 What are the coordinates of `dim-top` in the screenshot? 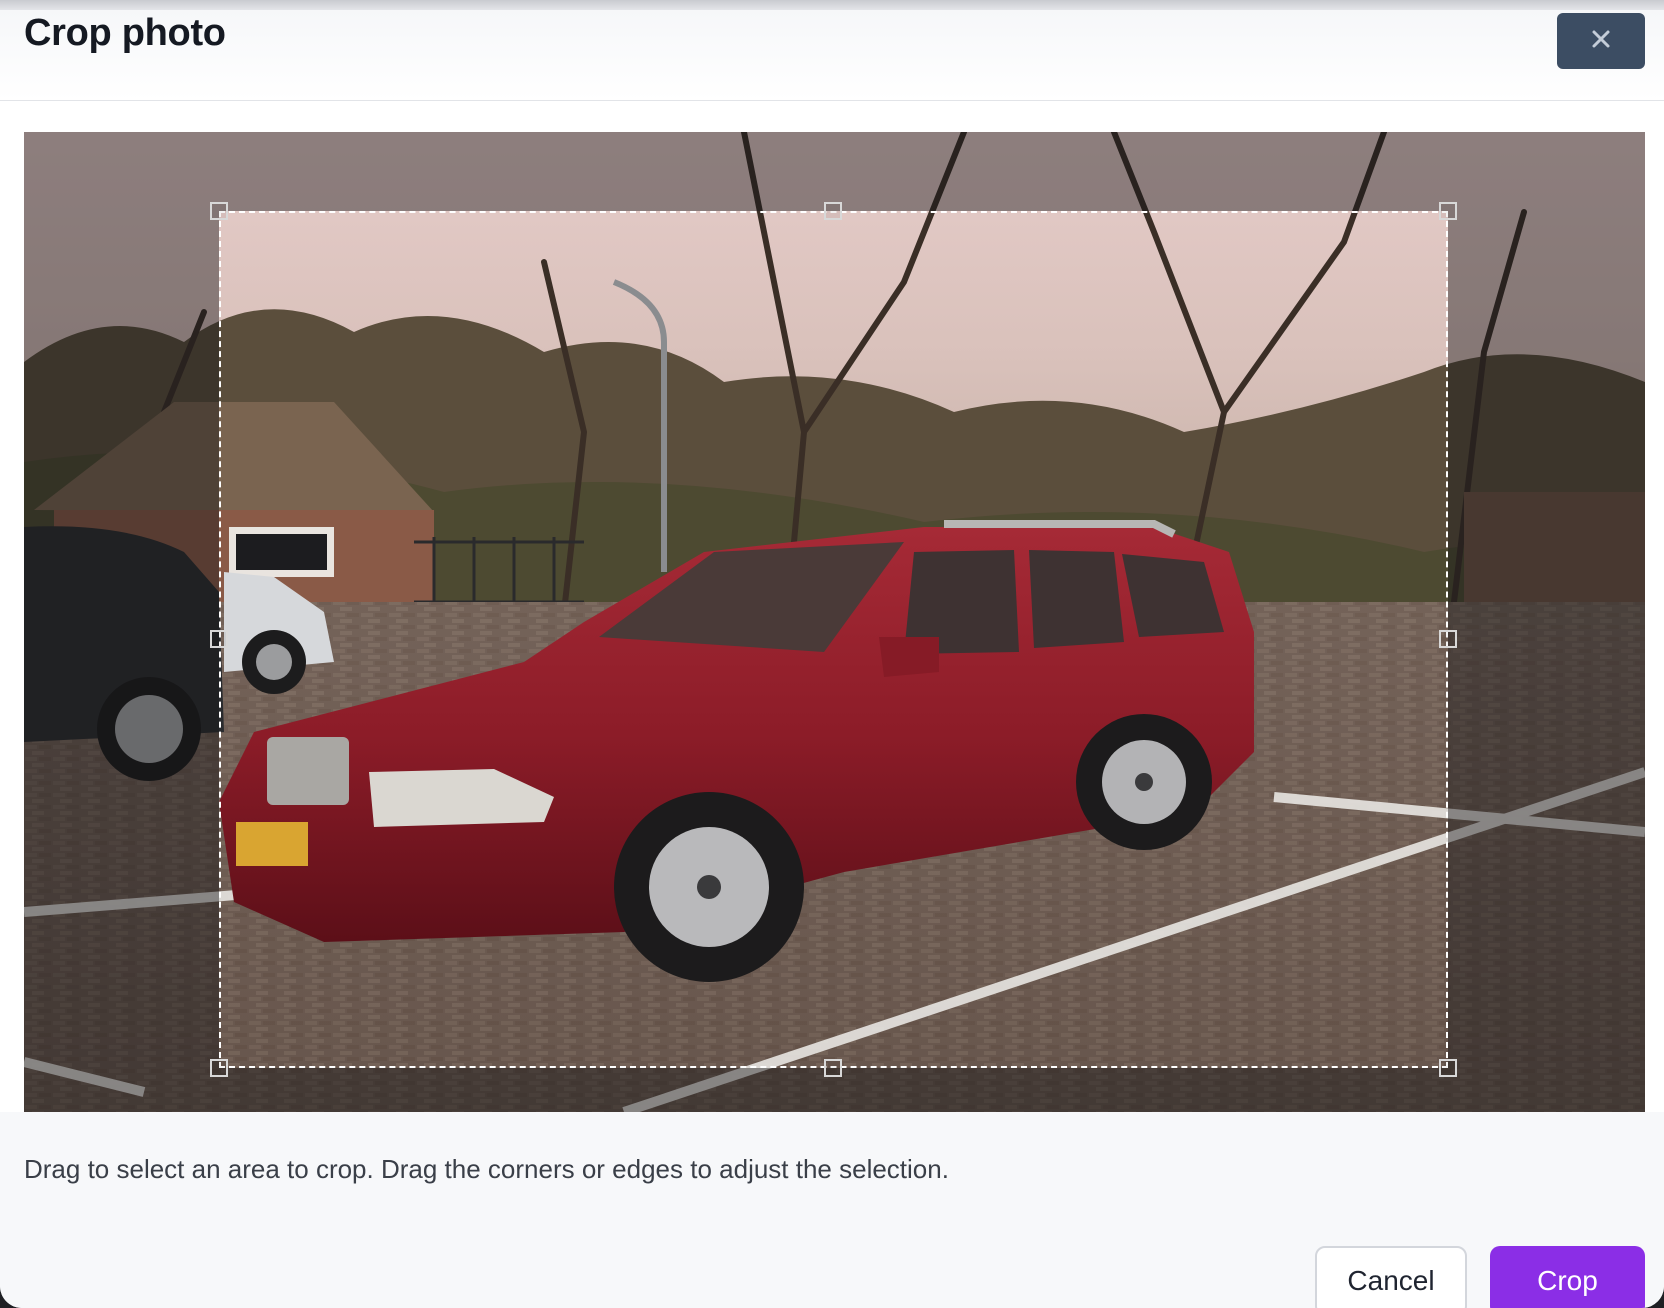 It's located at (834, 171).